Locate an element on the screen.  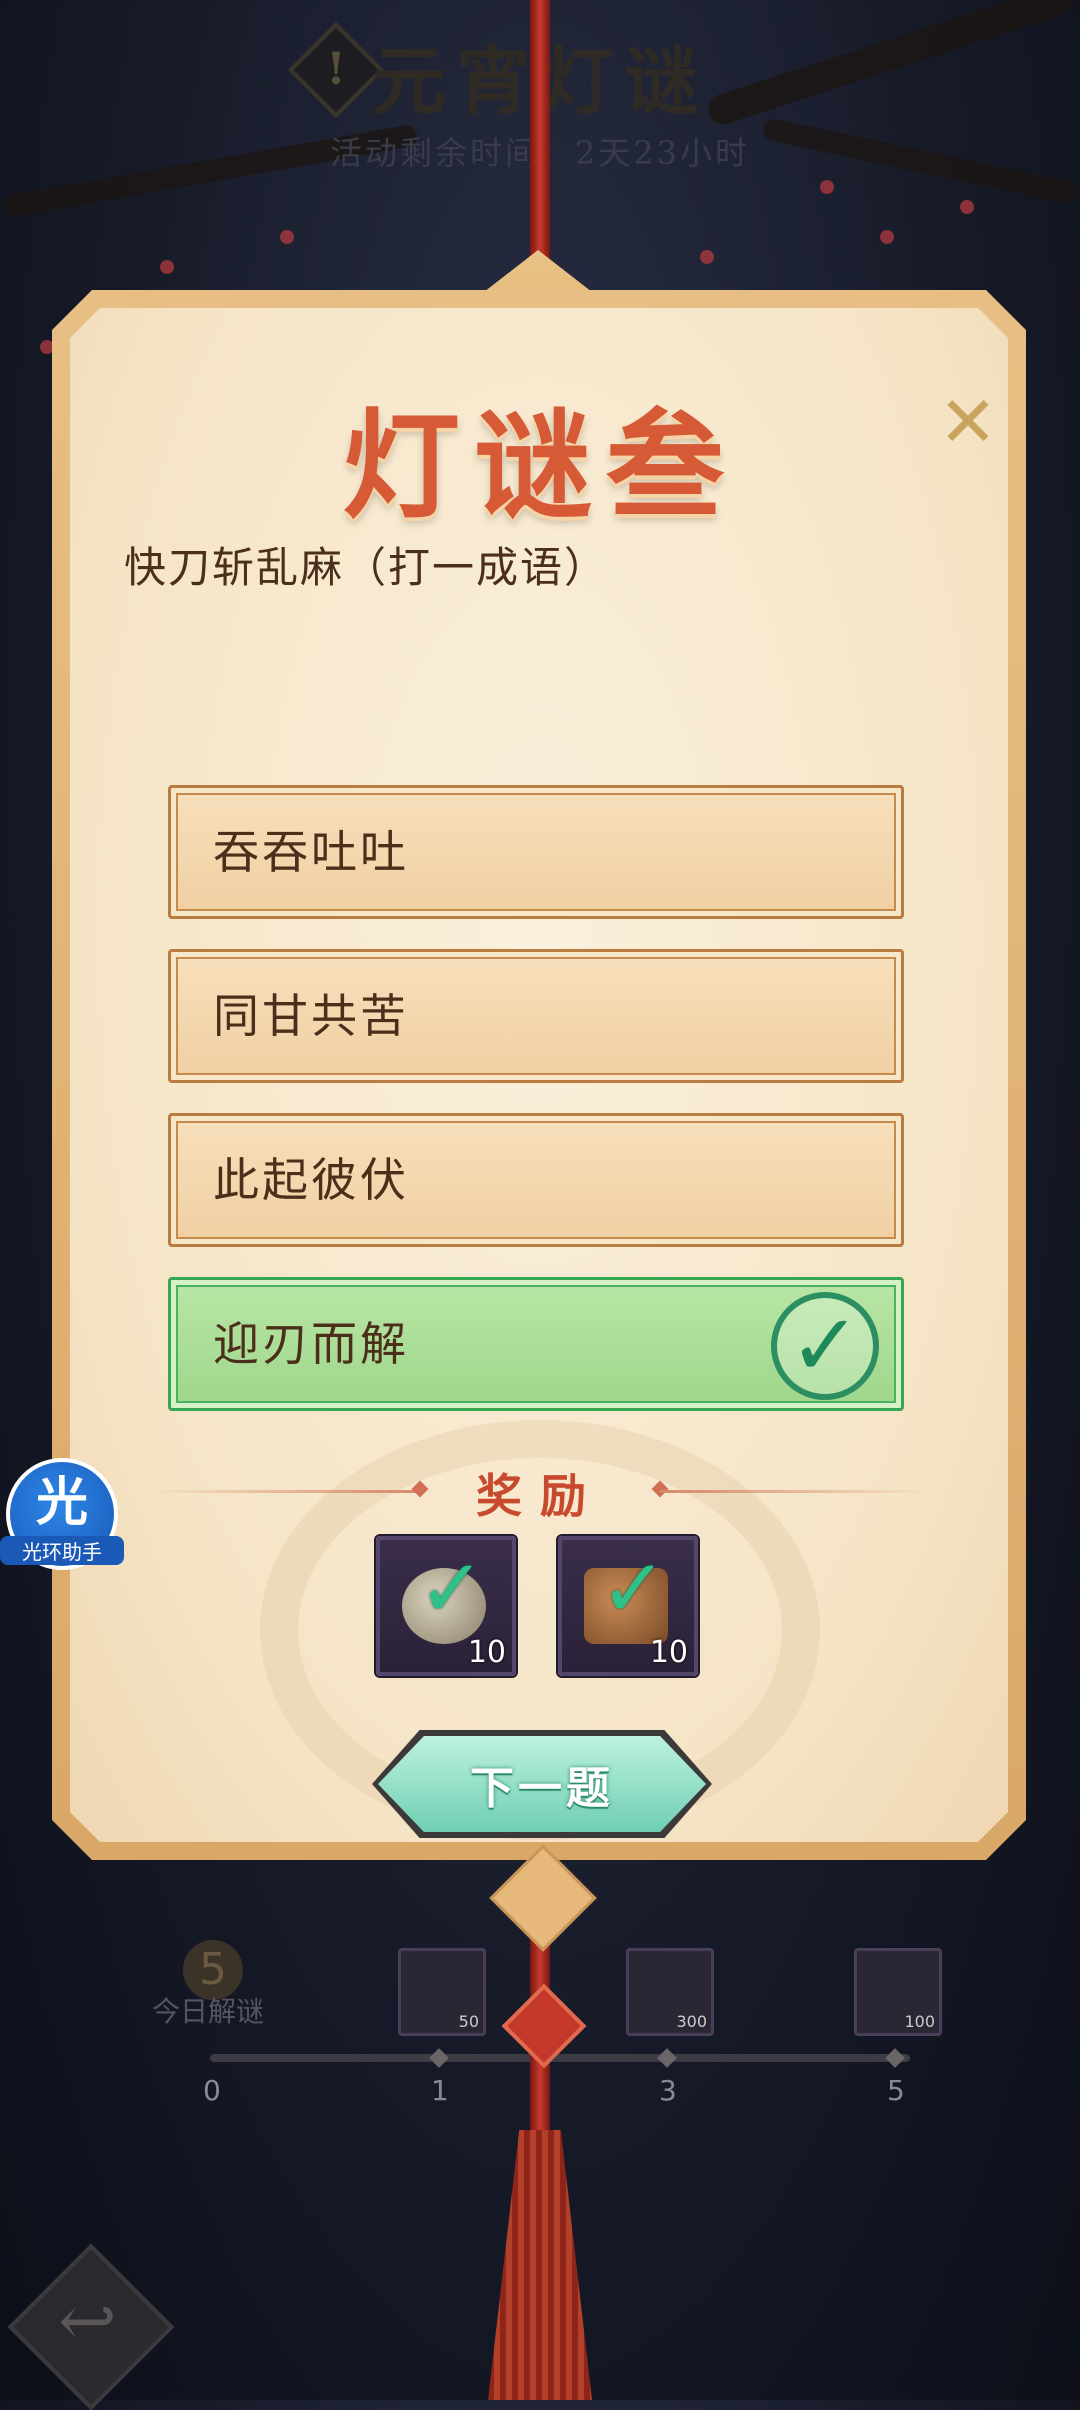
close-icon: ✕ is located at coordinates (968, 422).